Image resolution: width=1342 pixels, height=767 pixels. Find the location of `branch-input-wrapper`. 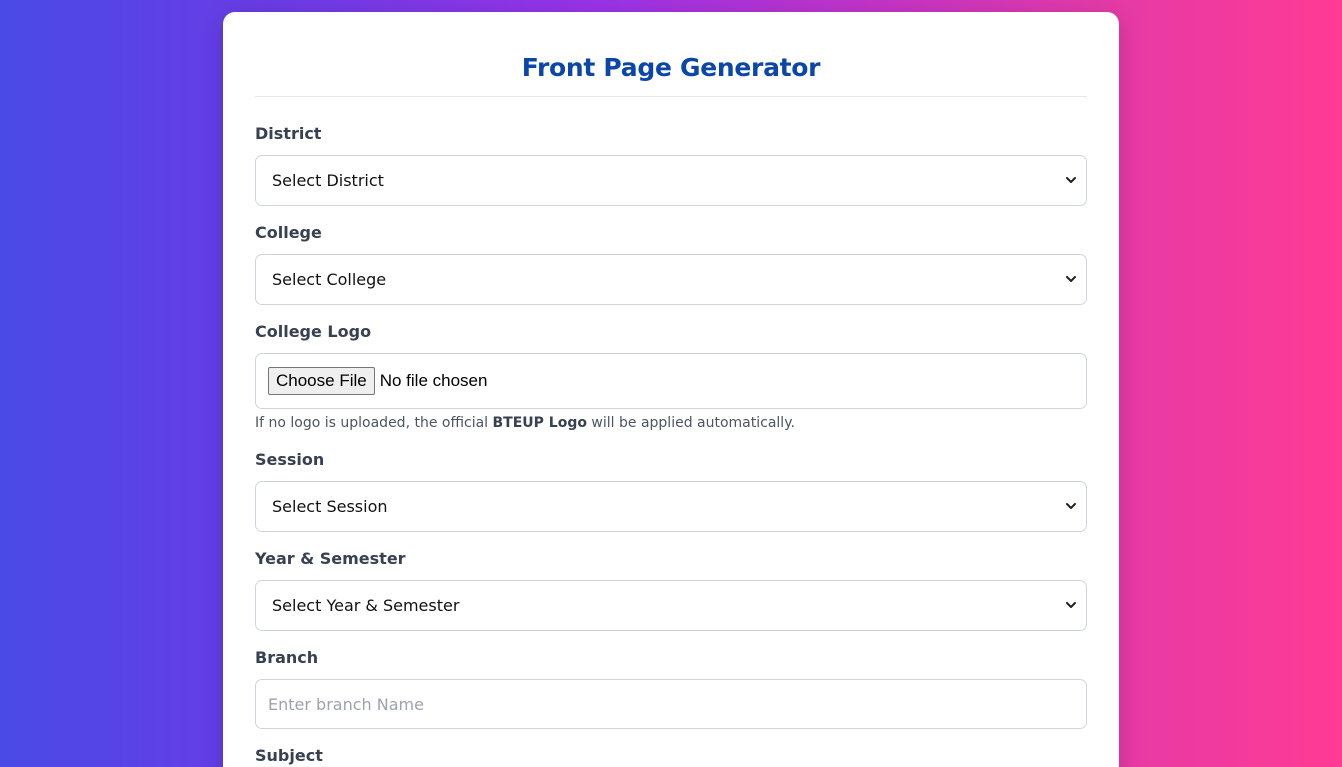

branch-input-wrapper is located at coordinates (671, 704).